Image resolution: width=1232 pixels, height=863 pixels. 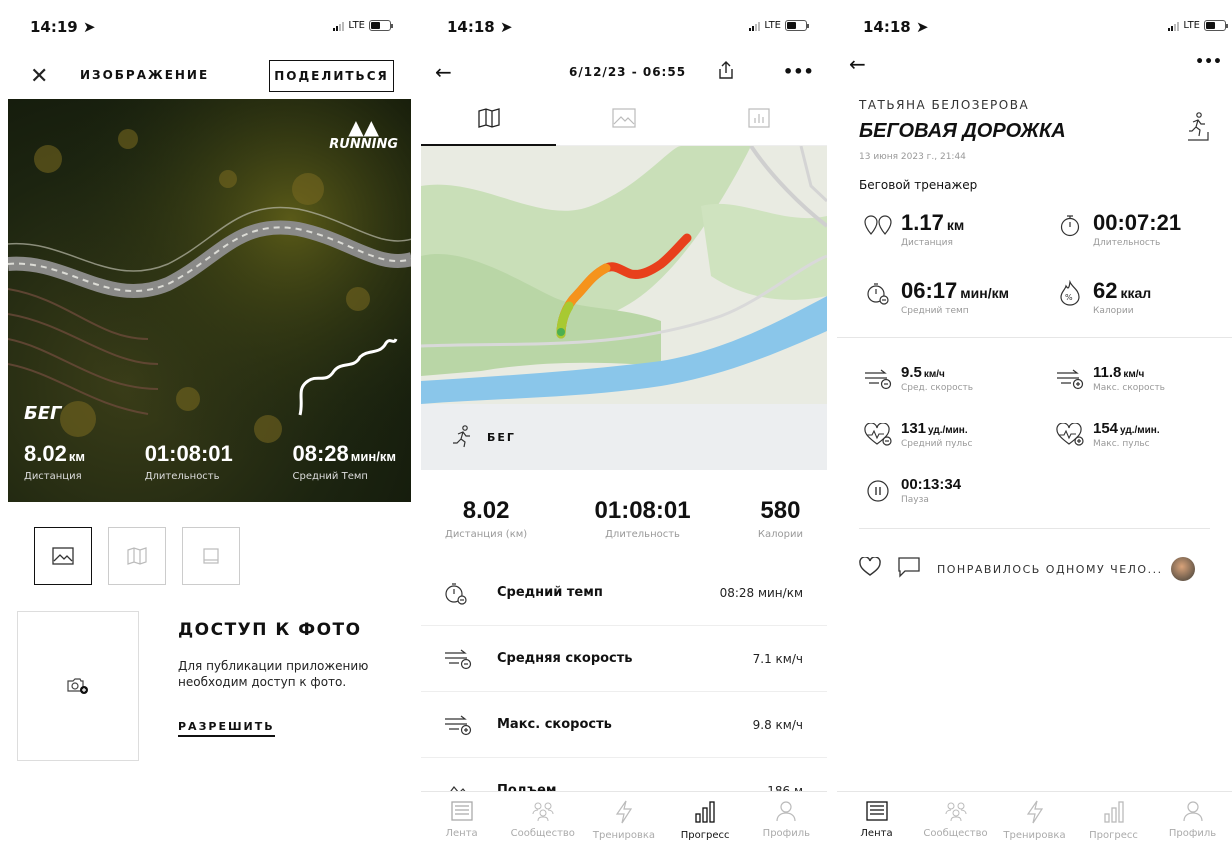 I want to click on runner-icon, so click(x=461, y=436).